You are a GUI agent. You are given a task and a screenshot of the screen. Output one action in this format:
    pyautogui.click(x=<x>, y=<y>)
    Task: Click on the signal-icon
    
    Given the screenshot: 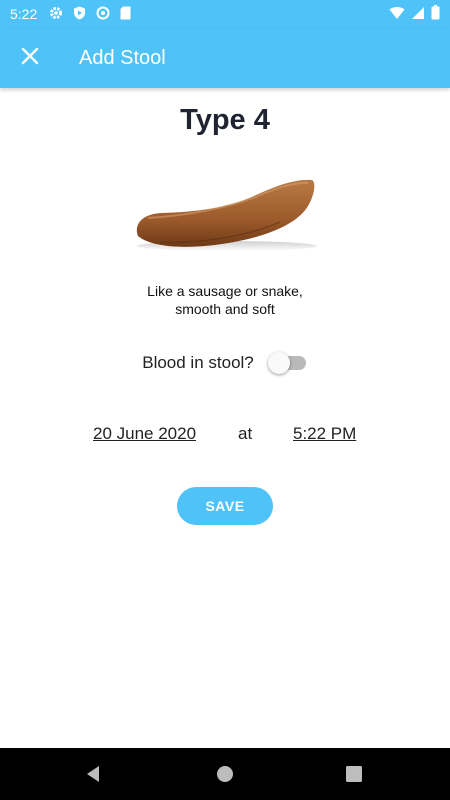 What is the action you would take?
    pyautogui.click(x=418, y=14)
    